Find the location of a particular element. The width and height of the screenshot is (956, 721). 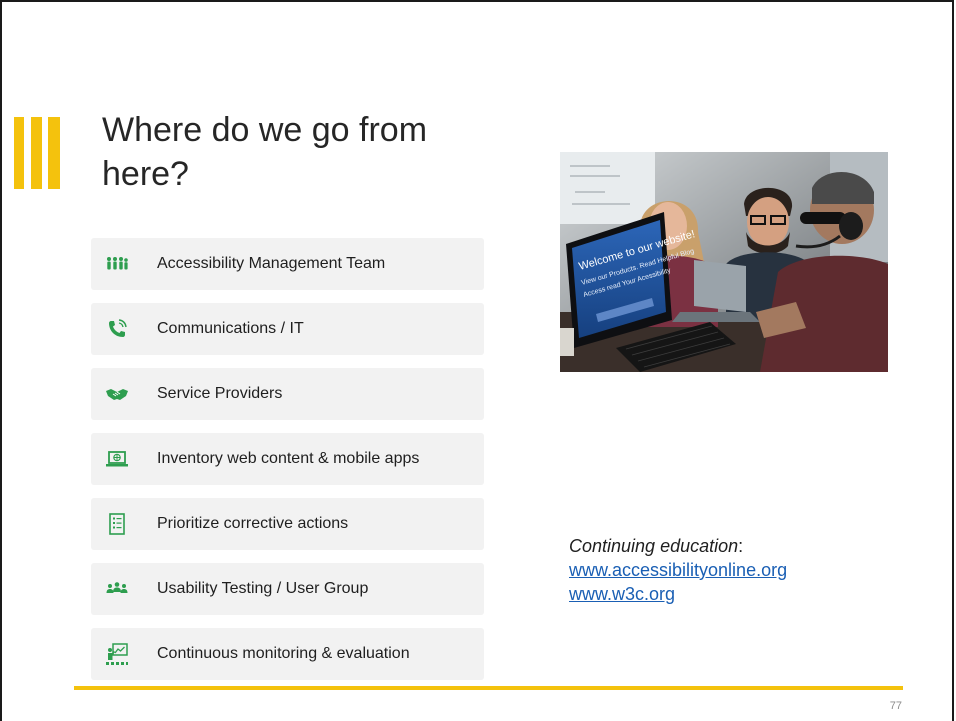

list-item-continuous-monitoring: Continuous monitoring & evaluation is located at coordinates (287, 654).